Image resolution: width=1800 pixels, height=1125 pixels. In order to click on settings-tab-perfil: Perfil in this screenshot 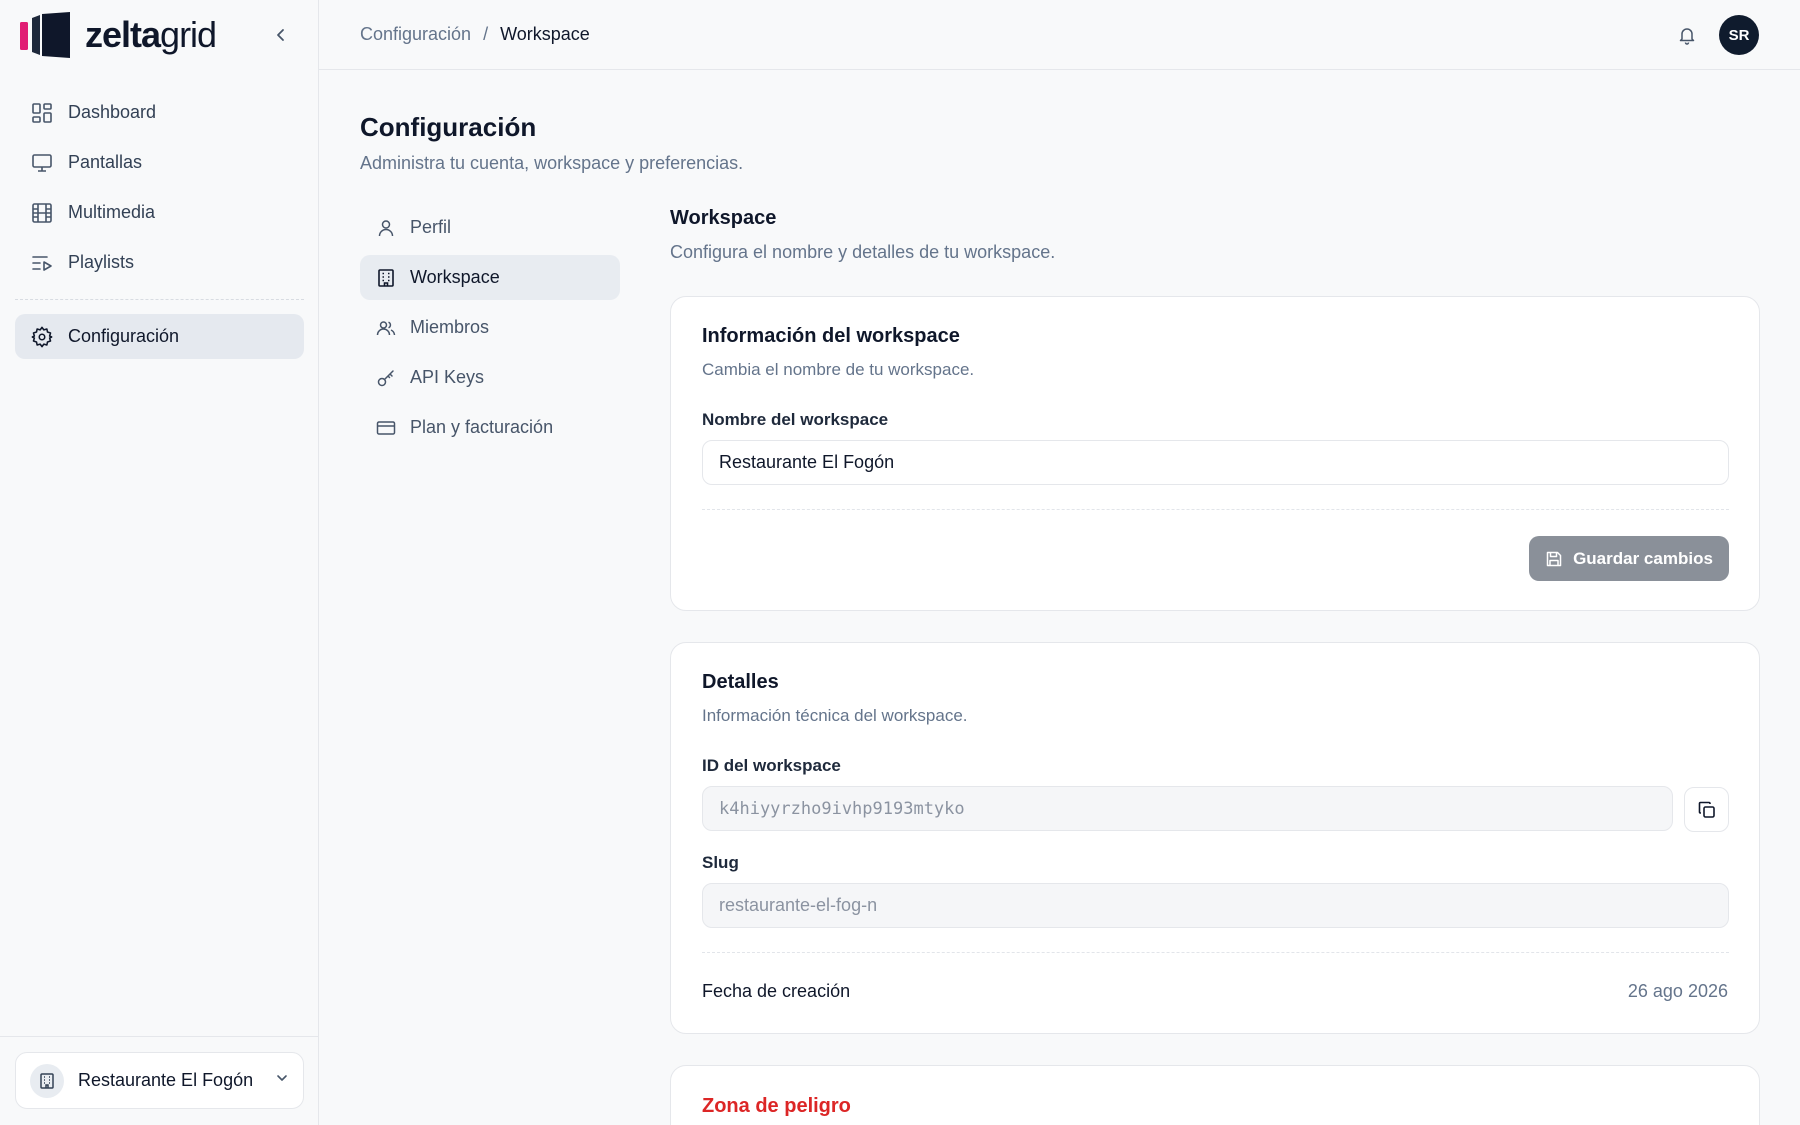, I will do `click(490, 227)`.